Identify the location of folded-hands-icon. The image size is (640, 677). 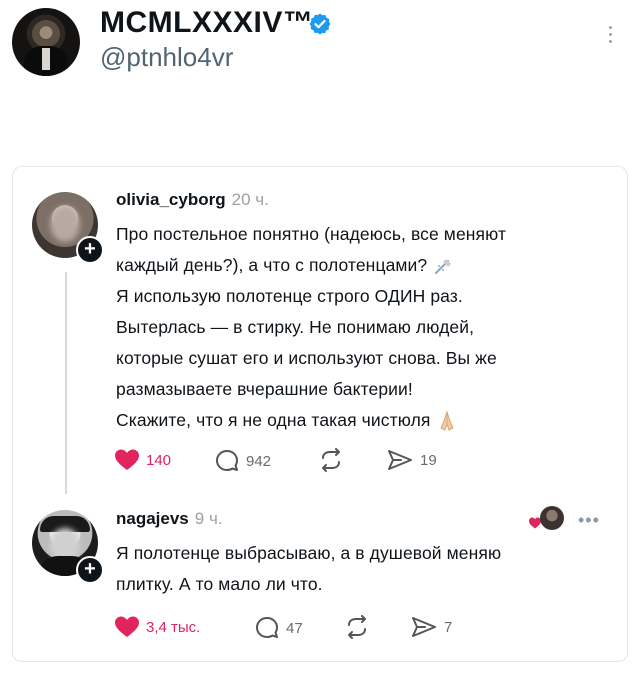
(447, 421).